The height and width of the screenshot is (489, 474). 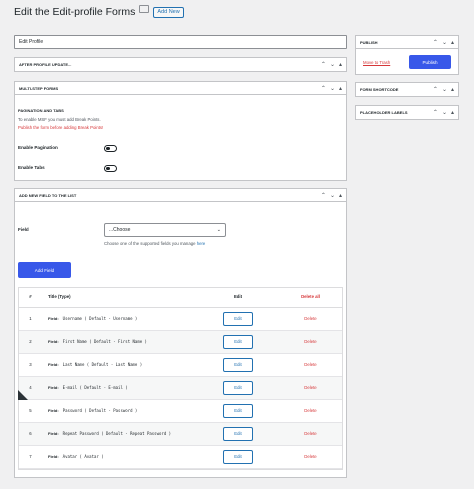 What do you see at coordinates (48, 195) in the screenshot?
I see `add-field-title: ADD NEW FIELD TO THE LIST` at bounding box center [48, 195].